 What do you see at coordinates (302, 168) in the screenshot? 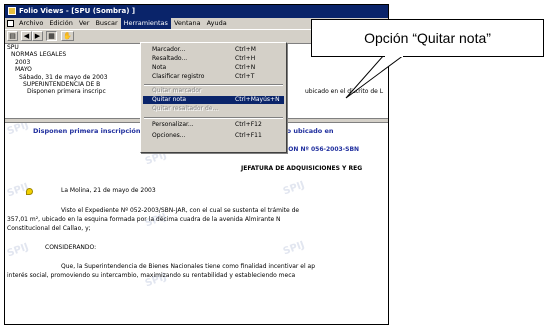
I see `jefatura-title: JEFATURA DE ADQUISICIONES Y REG` at bounding box center [302, 168].